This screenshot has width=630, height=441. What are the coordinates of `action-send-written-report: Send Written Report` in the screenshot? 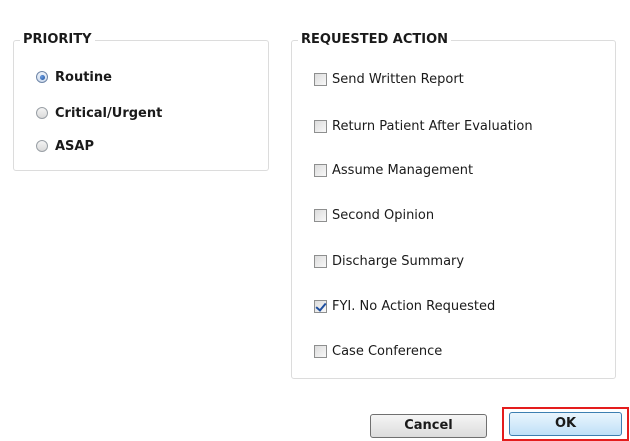 It's located at (389, 79).